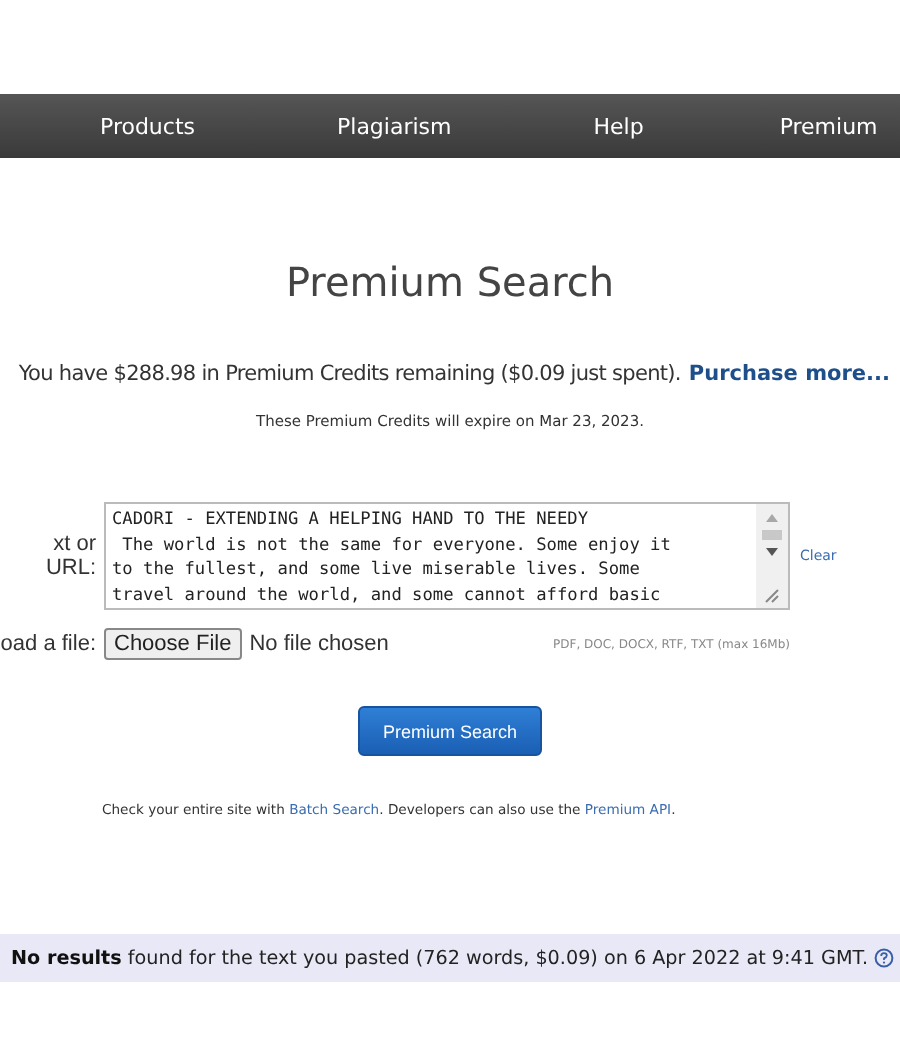 This screenshot has width=900, height=1056. What do you see at coordinates (447, 556) in the screenshot?
I see `text-area: CADORI - EXTENDING A HELPING HAND TO THE NEEDY The world is not the same for everyone. Some enjoy it to the fullest, and some live miserable lives. Some travel around the world, and some cannot afford basic` at bounding box center [447, 556].